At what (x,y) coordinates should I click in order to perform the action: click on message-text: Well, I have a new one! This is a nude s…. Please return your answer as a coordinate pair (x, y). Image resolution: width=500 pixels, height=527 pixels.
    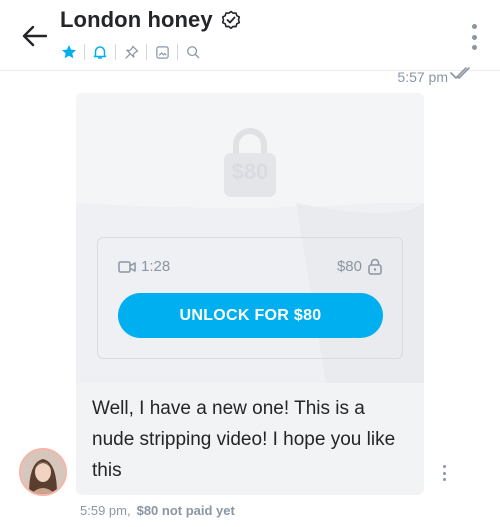
    Looking at the image, I should click on (244, 439).